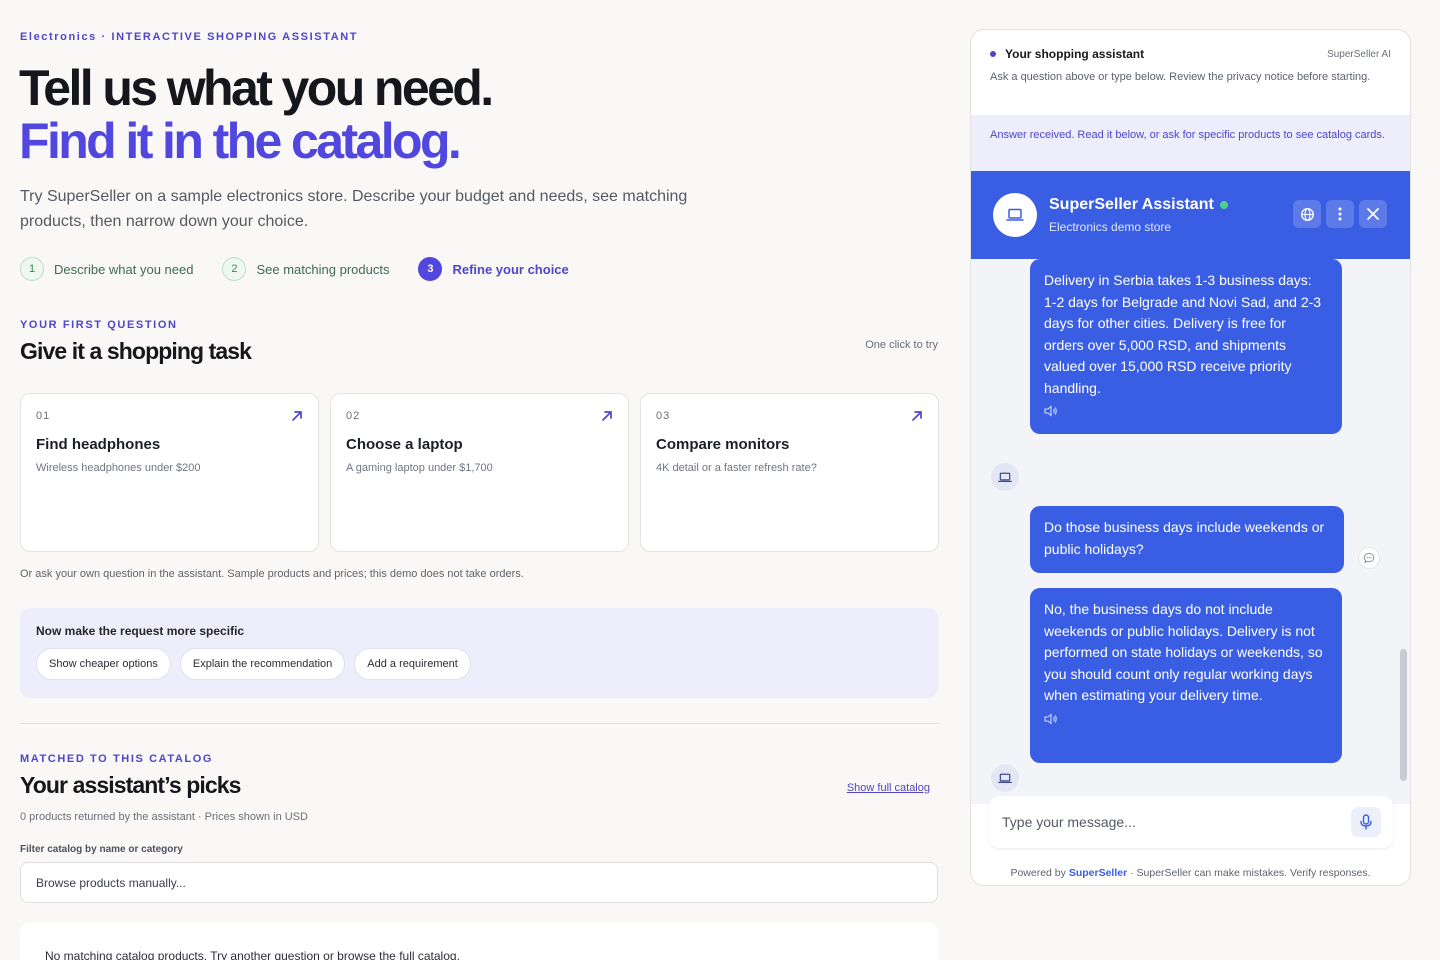  What do you see at coordinates (888, 788) in the screenshot?
I see `show-full-catalog-link: Show full catalog` at bounding box center [888, 788].